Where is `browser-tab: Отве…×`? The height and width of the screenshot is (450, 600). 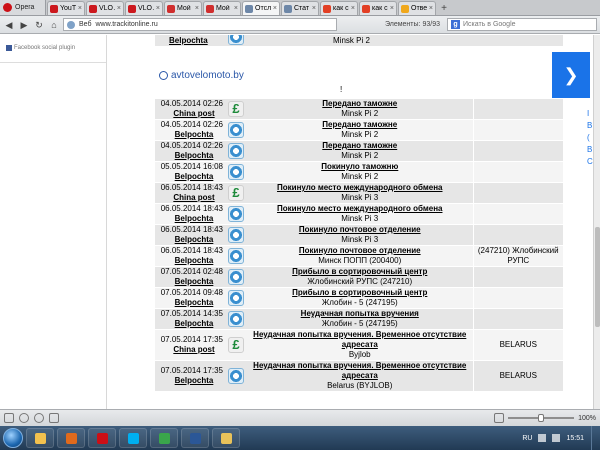
browser-tab: Отве…× is located at coordinates (417, 8).